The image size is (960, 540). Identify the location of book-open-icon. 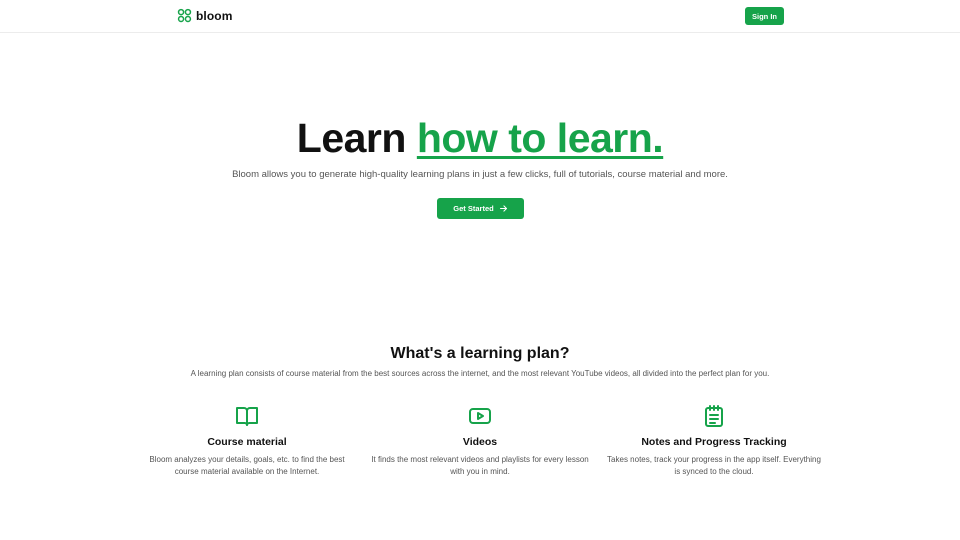
(247, 416).